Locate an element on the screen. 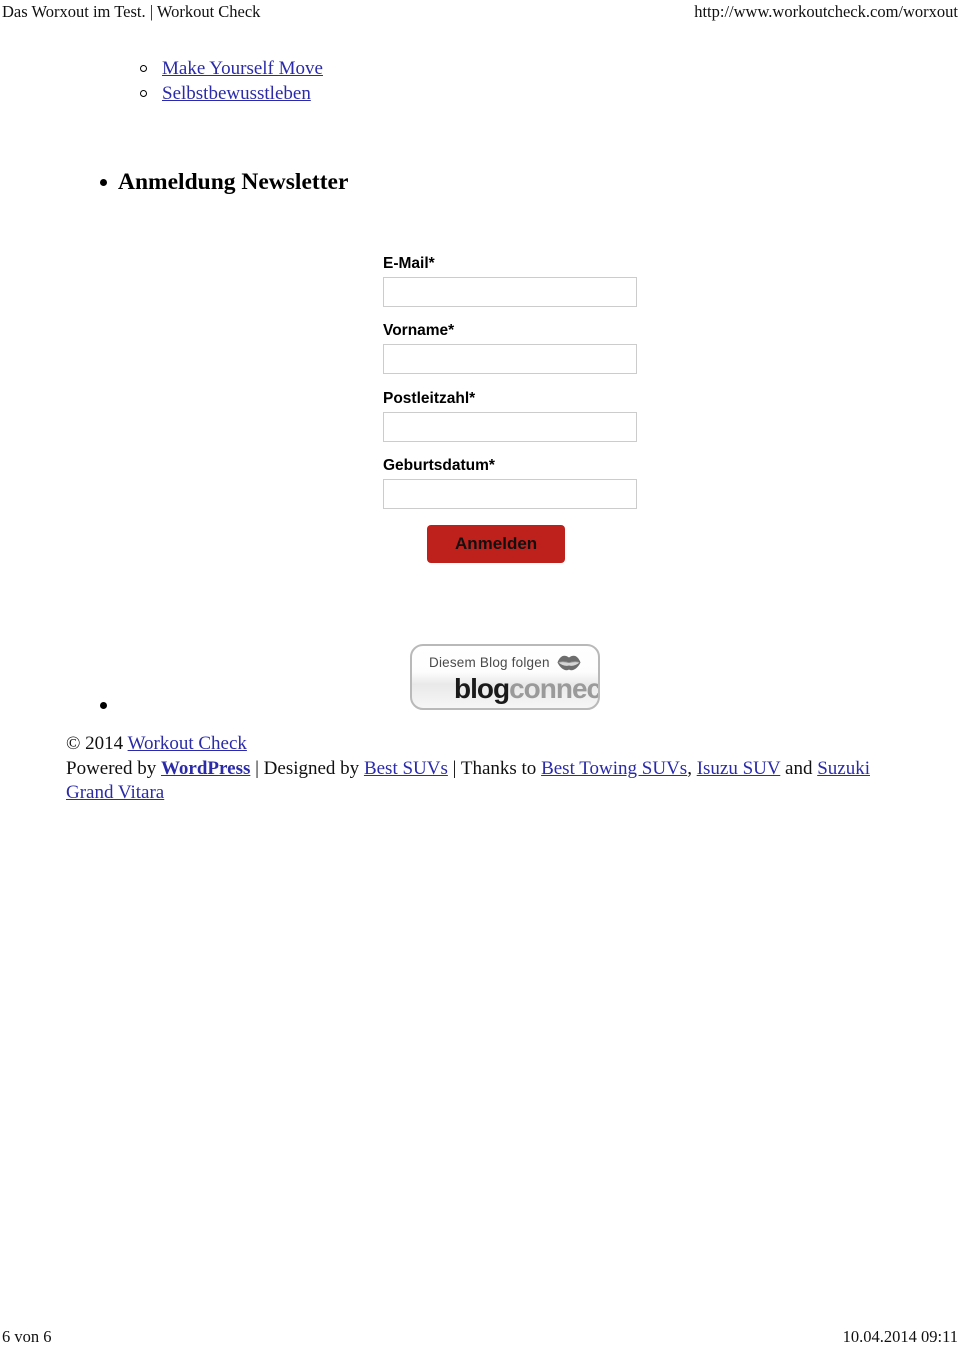 This screenshot has width=960, height=1354. footer-link-best-suvs: Best SUVs is located at coordinates (406, 768).